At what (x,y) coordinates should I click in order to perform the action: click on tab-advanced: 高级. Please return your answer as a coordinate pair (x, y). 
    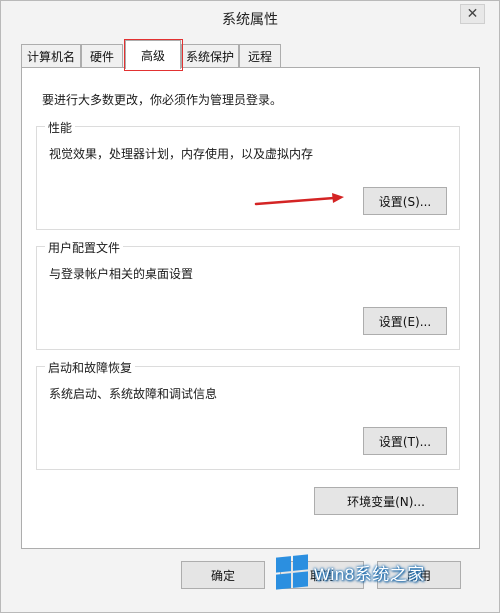
    Looking at the image, I should click on (153, 54).